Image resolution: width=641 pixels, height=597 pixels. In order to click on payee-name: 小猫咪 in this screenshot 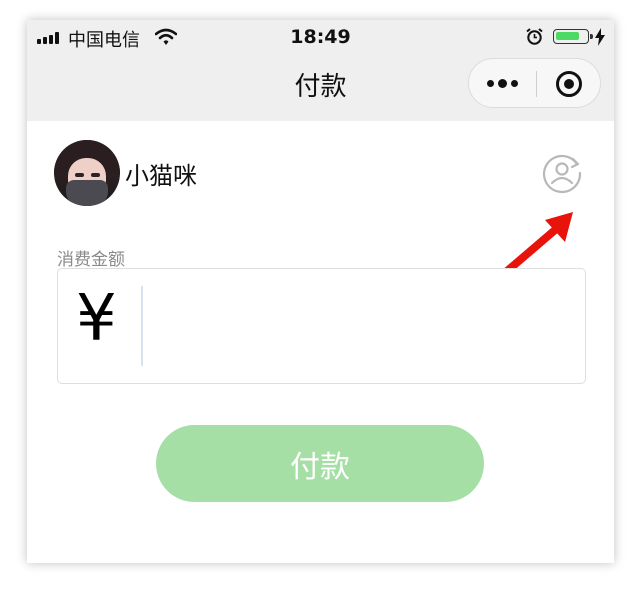, I will do `click(161, 176)`.